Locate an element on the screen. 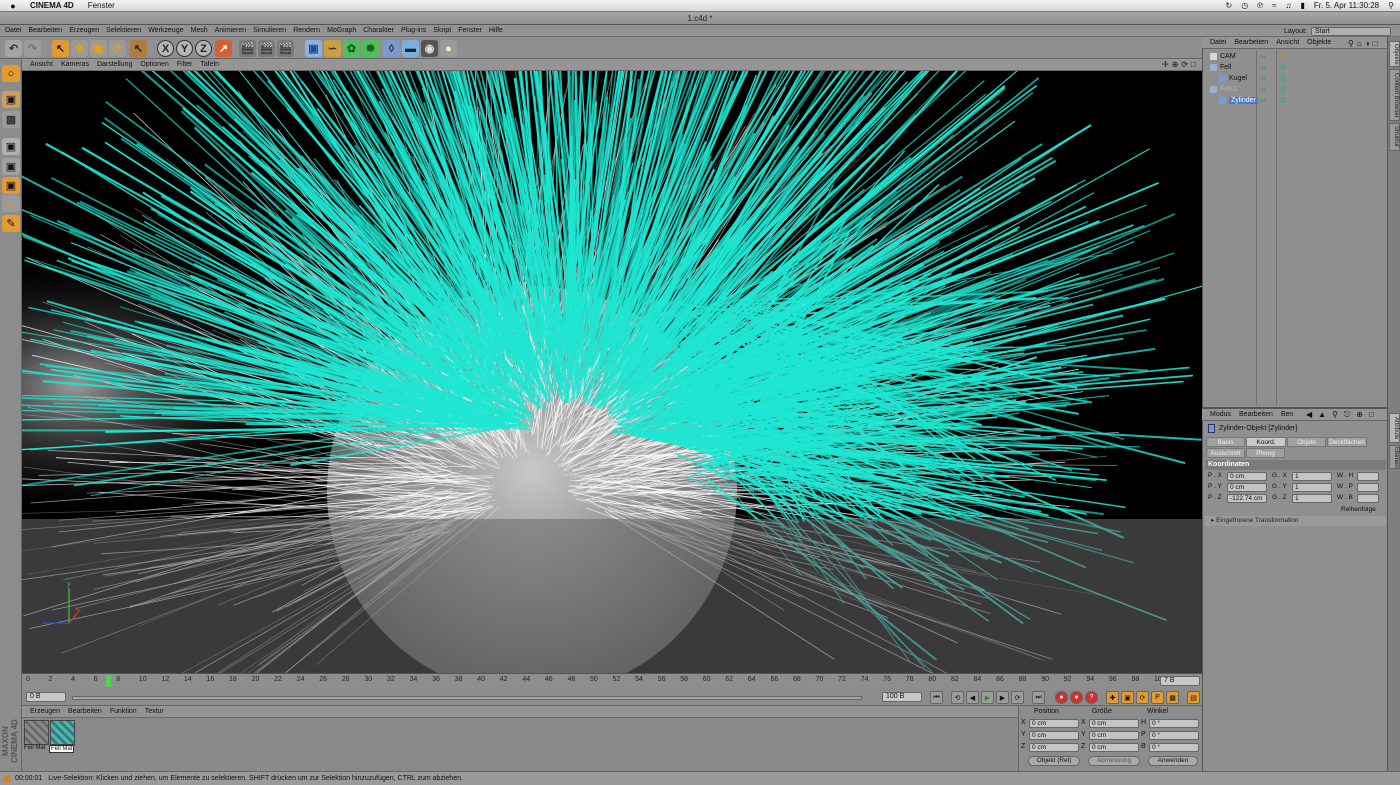  attr-tab-objekt: Objekt is located at coordinates (1306, 442).